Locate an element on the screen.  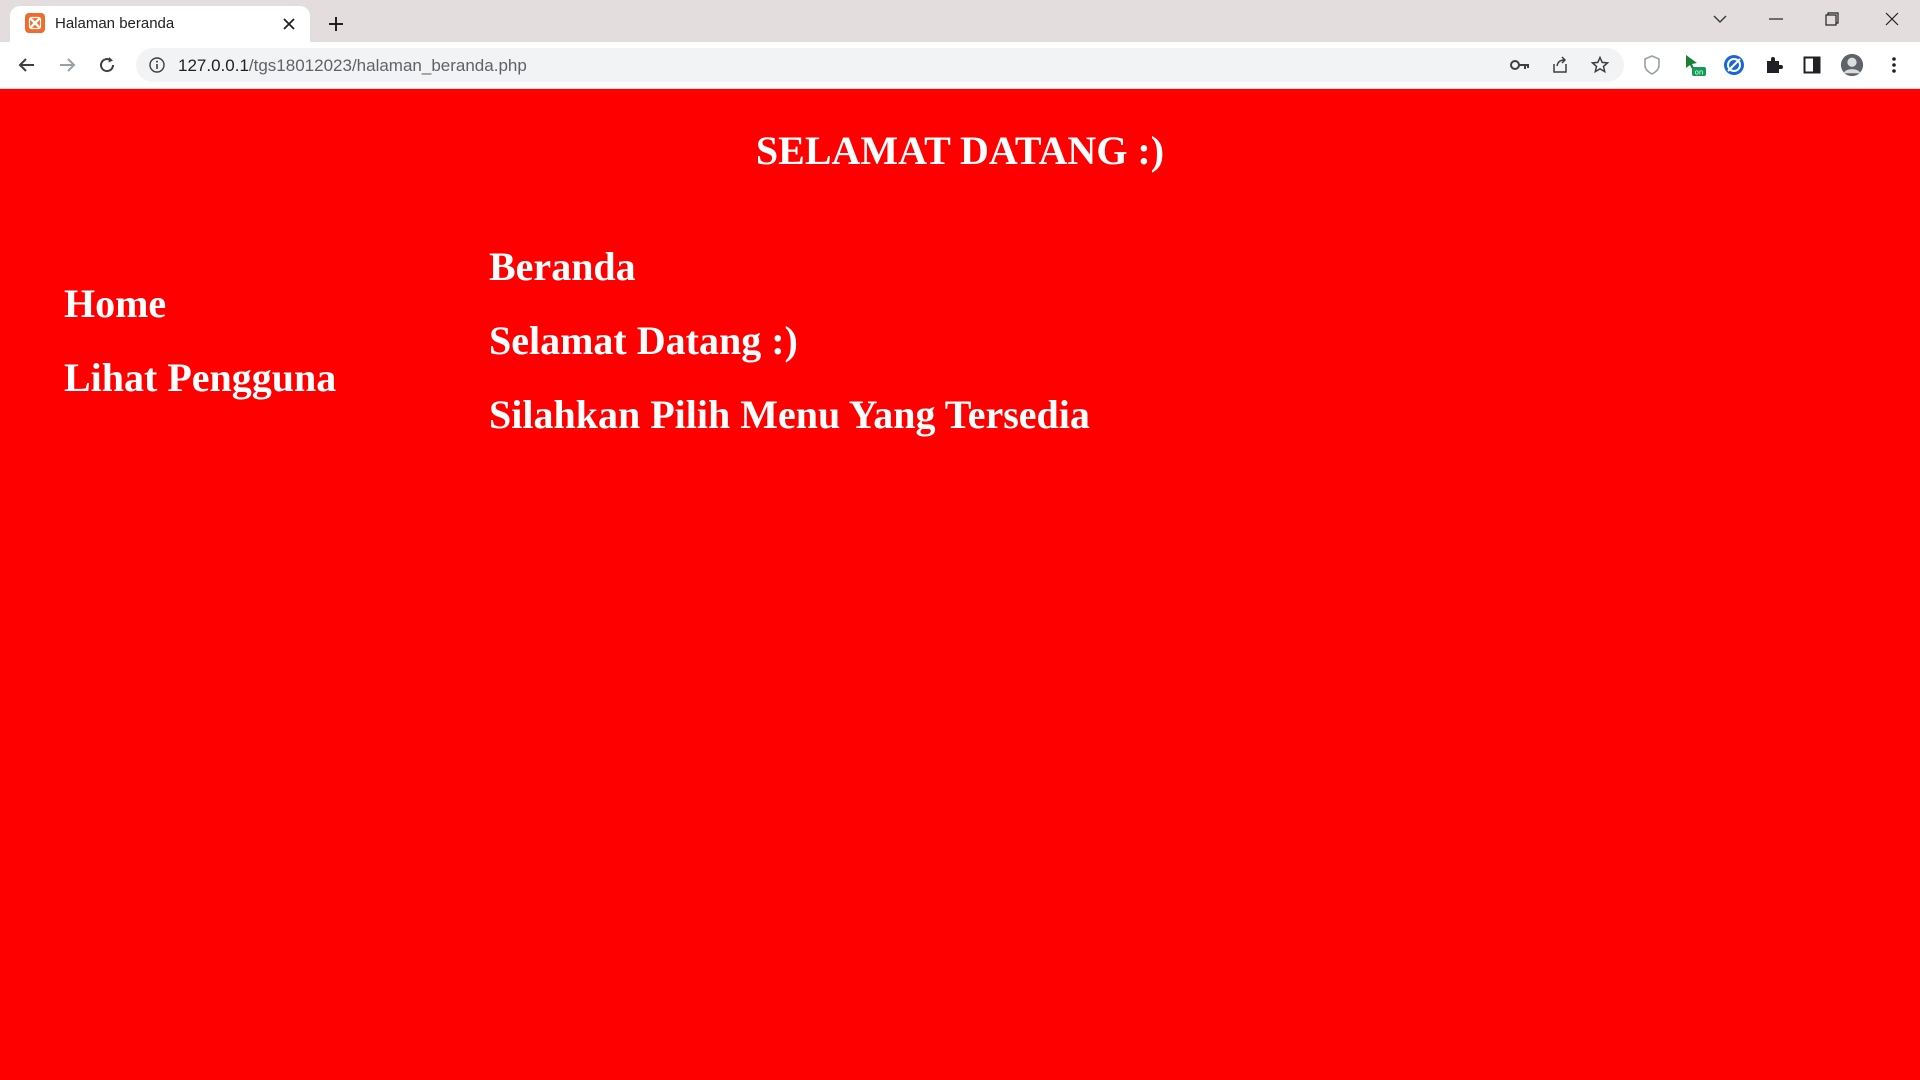
chrome-menu-icon is located at coordinates (1894, 65).